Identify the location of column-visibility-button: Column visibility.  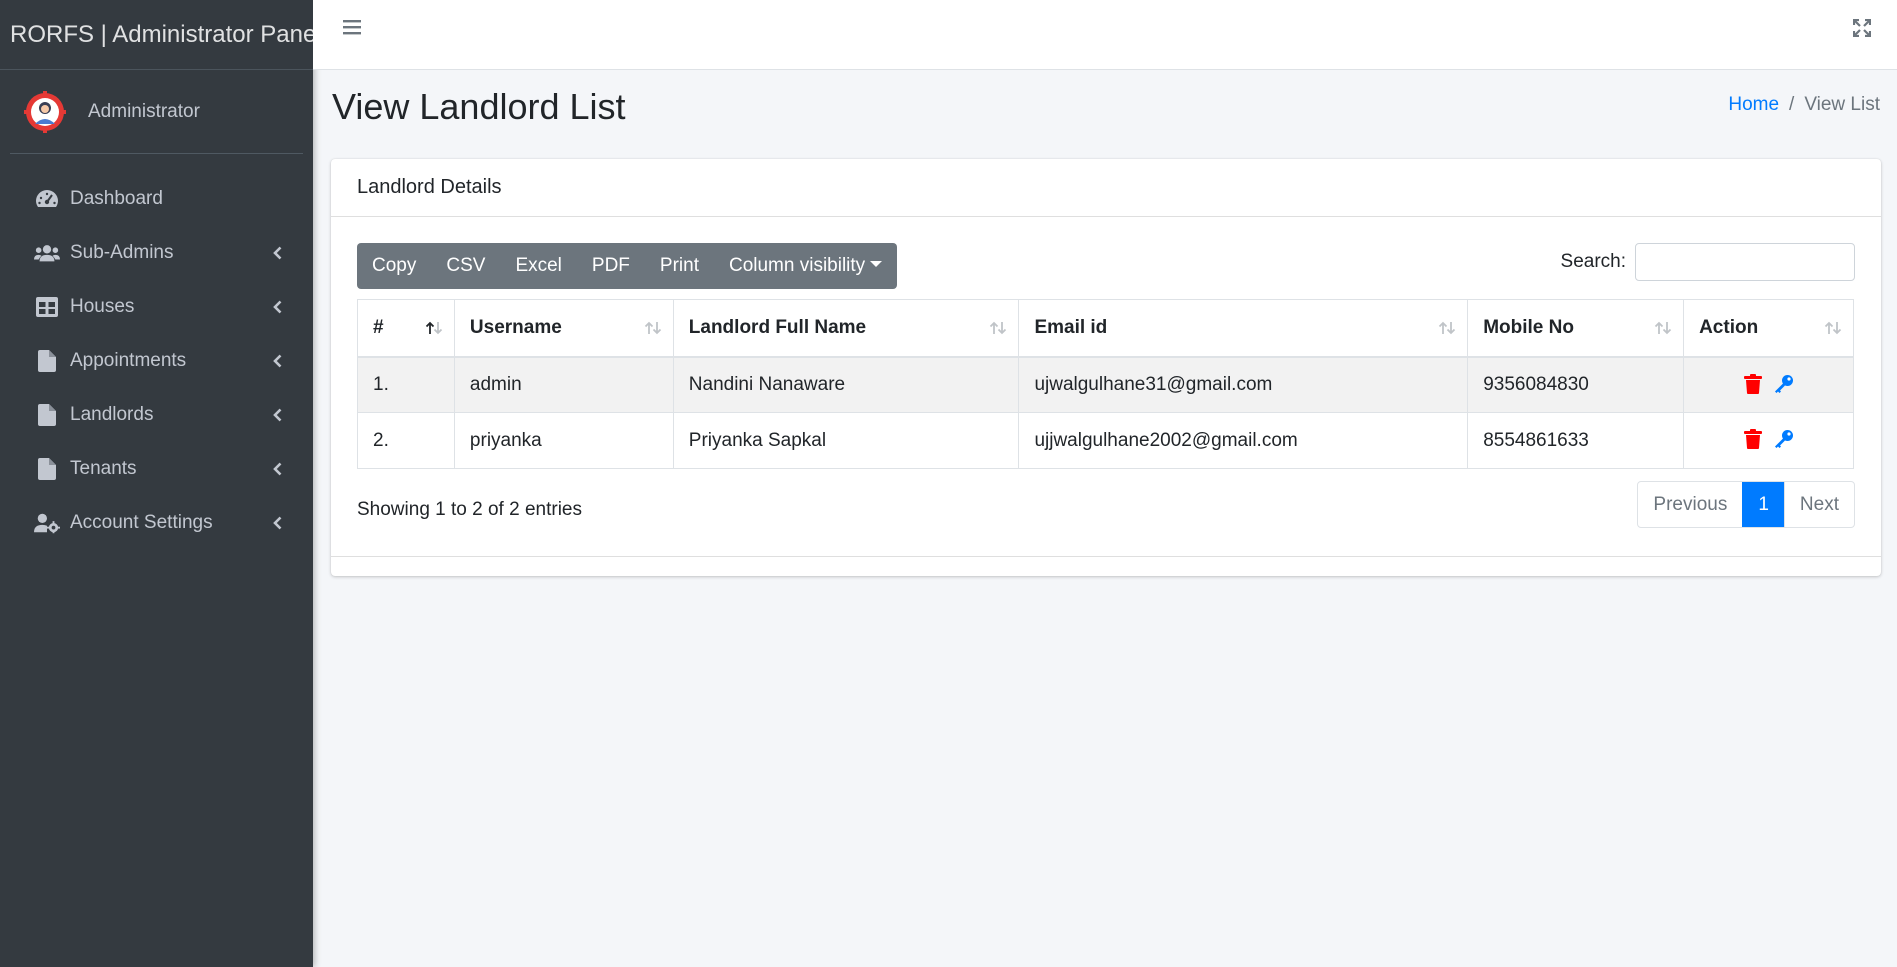
(805, 266).